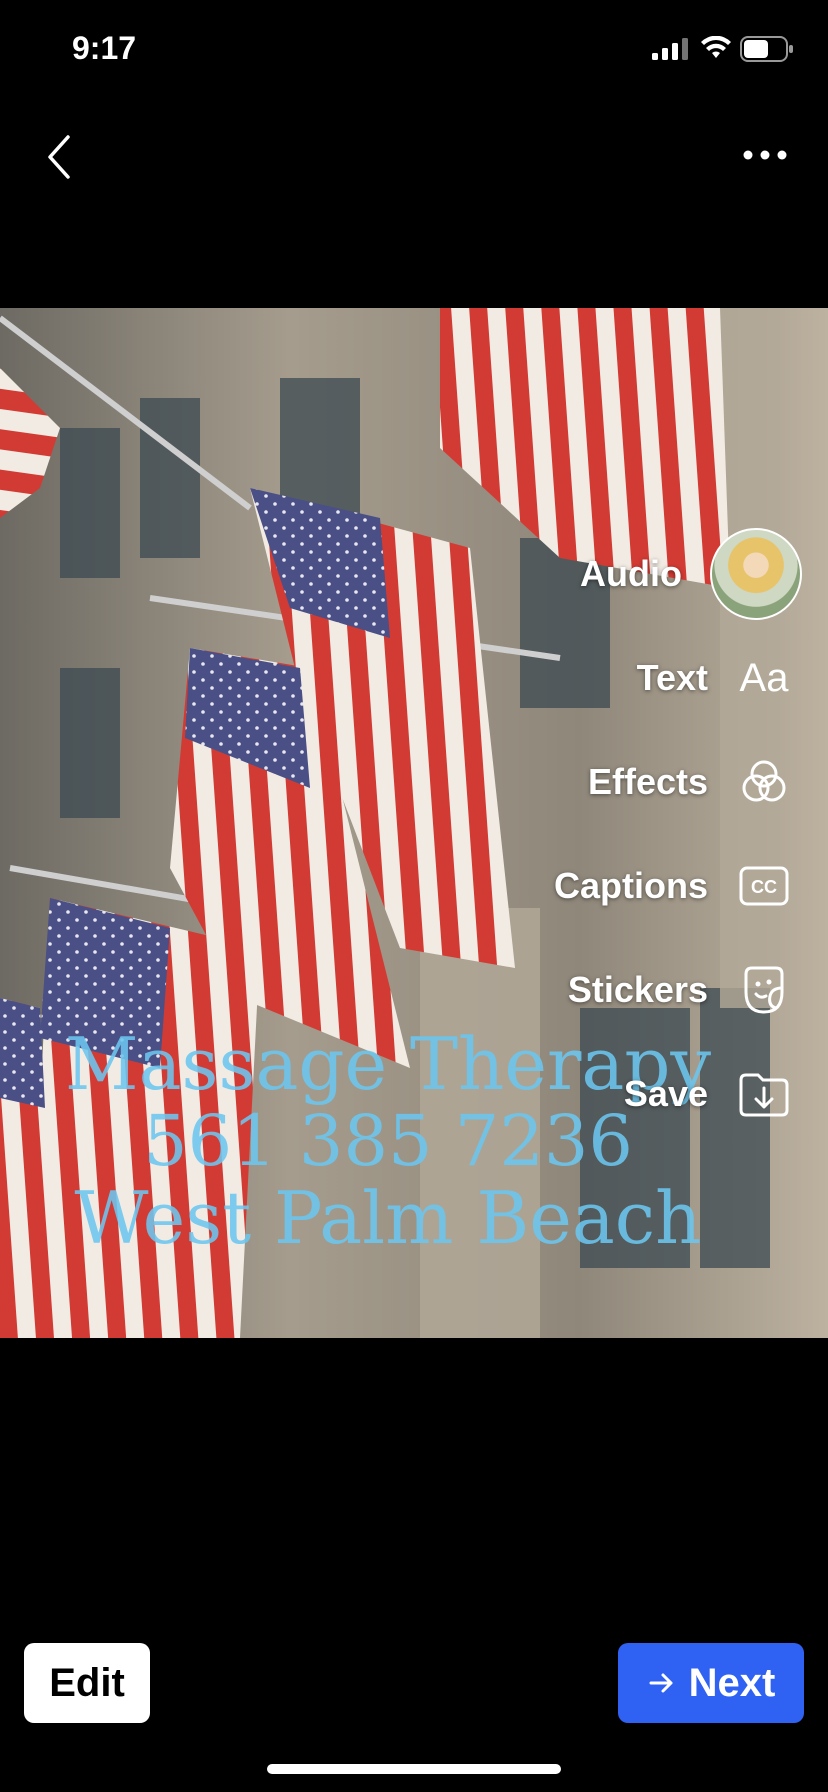  I want to click on home-indicator, so click(414, 1769).